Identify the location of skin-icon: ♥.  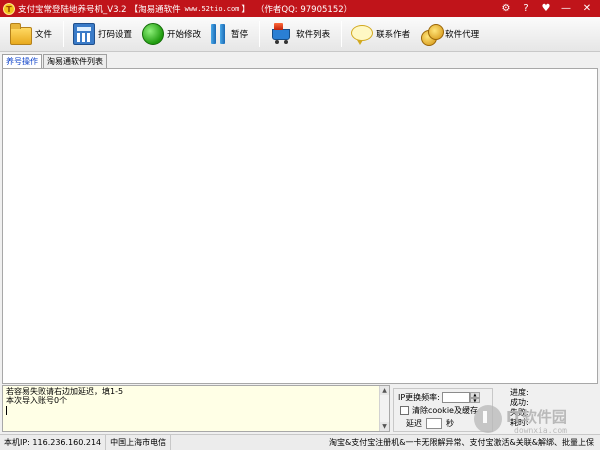
(546, 8).